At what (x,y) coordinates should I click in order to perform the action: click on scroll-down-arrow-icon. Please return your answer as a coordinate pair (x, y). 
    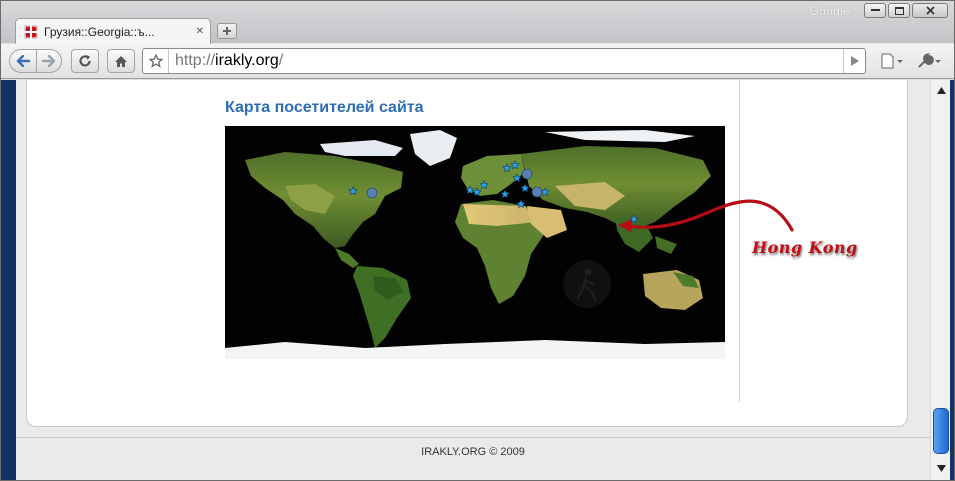
    Looking at the image, I should click on (941, 468).